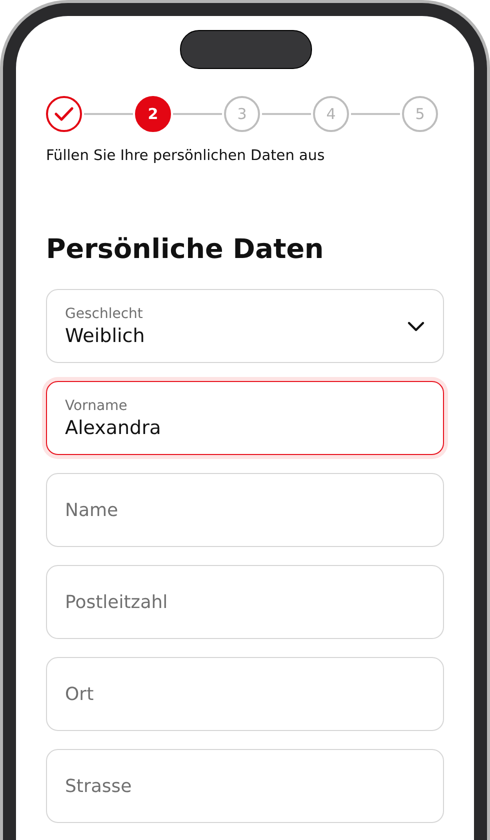 This screenshot has height=840, width=490. Describe the element at coordinates (331, 114) in the screenshot. I see `step-indicator: 4` at that location.